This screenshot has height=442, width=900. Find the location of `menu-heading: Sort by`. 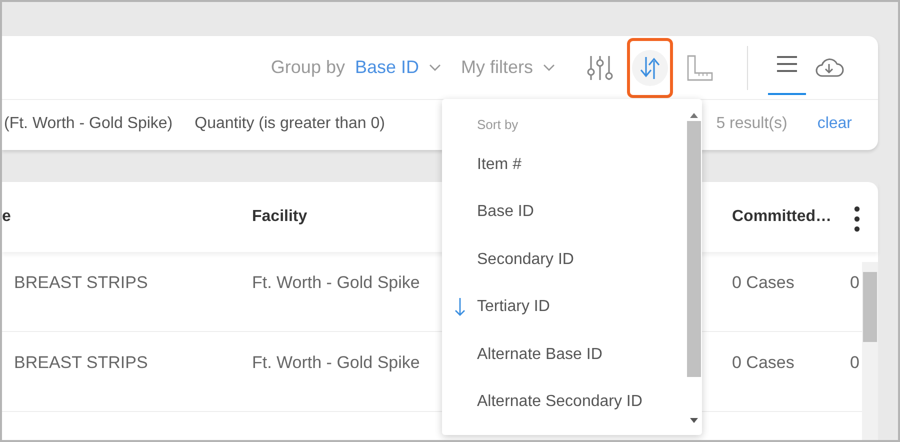

menu-heading: Sort by is located at coordinates (497, 124).